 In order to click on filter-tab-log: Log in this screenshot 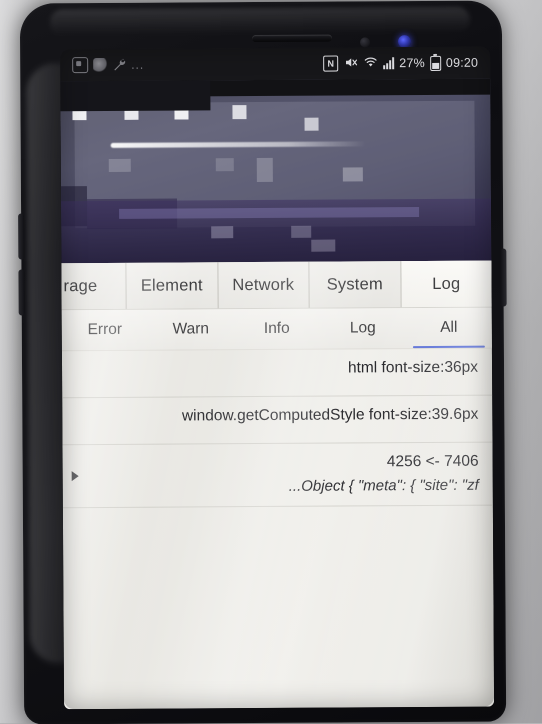, I will do `click(363, 328)`.